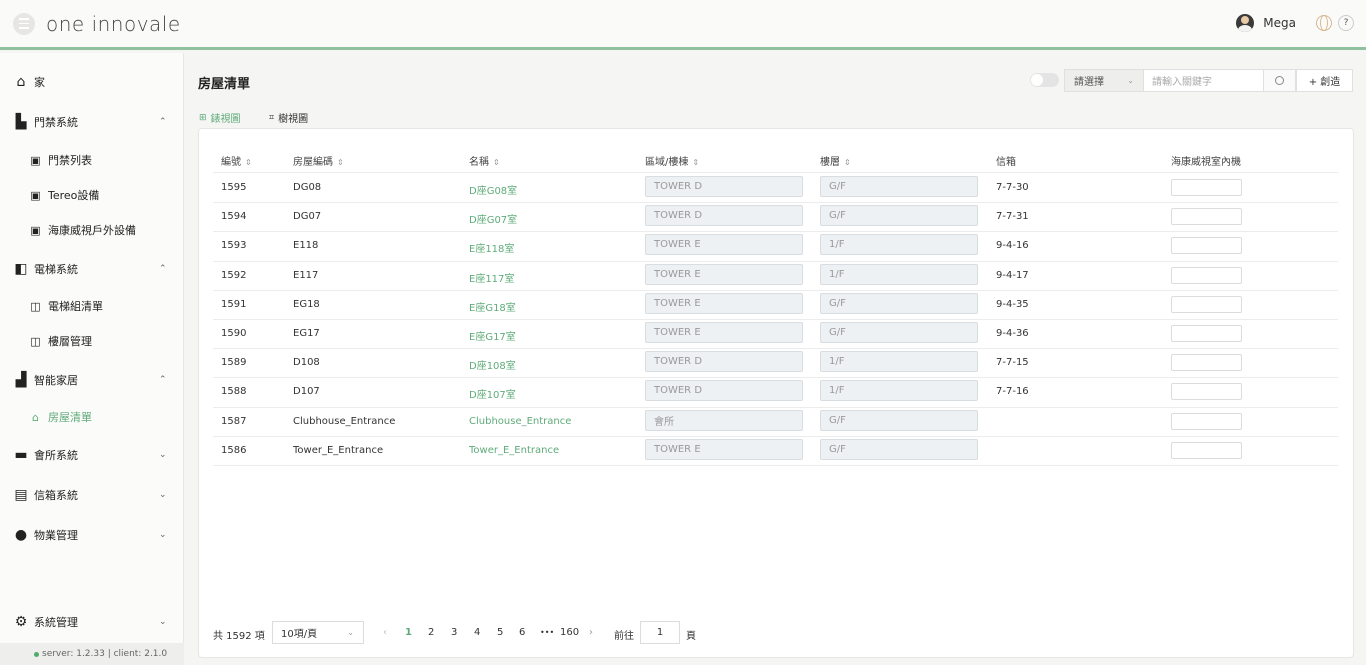 Image resolution: width=1366 pixels, height=665 pixels. Describe the element at coordinates (288, 118) in the screenshot. I see `tab-tree-view: ⌗ 樹視圖` at that location.